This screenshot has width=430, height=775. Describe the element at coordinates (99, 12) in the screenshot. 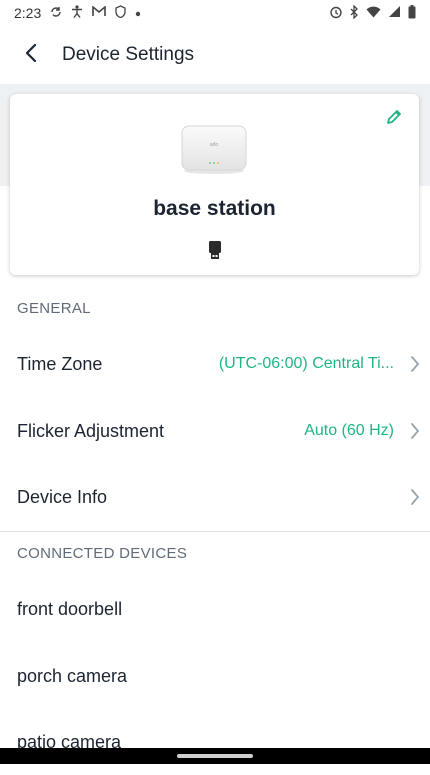

I see `gmail-icon` at that location.